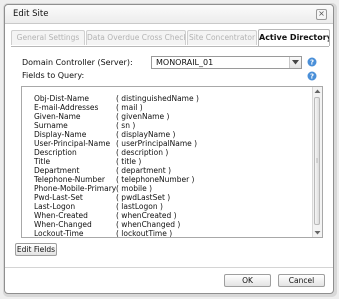  Describe the element at coordinates (55, 152) in the screenshot. I see `field-name: Description` at that location.